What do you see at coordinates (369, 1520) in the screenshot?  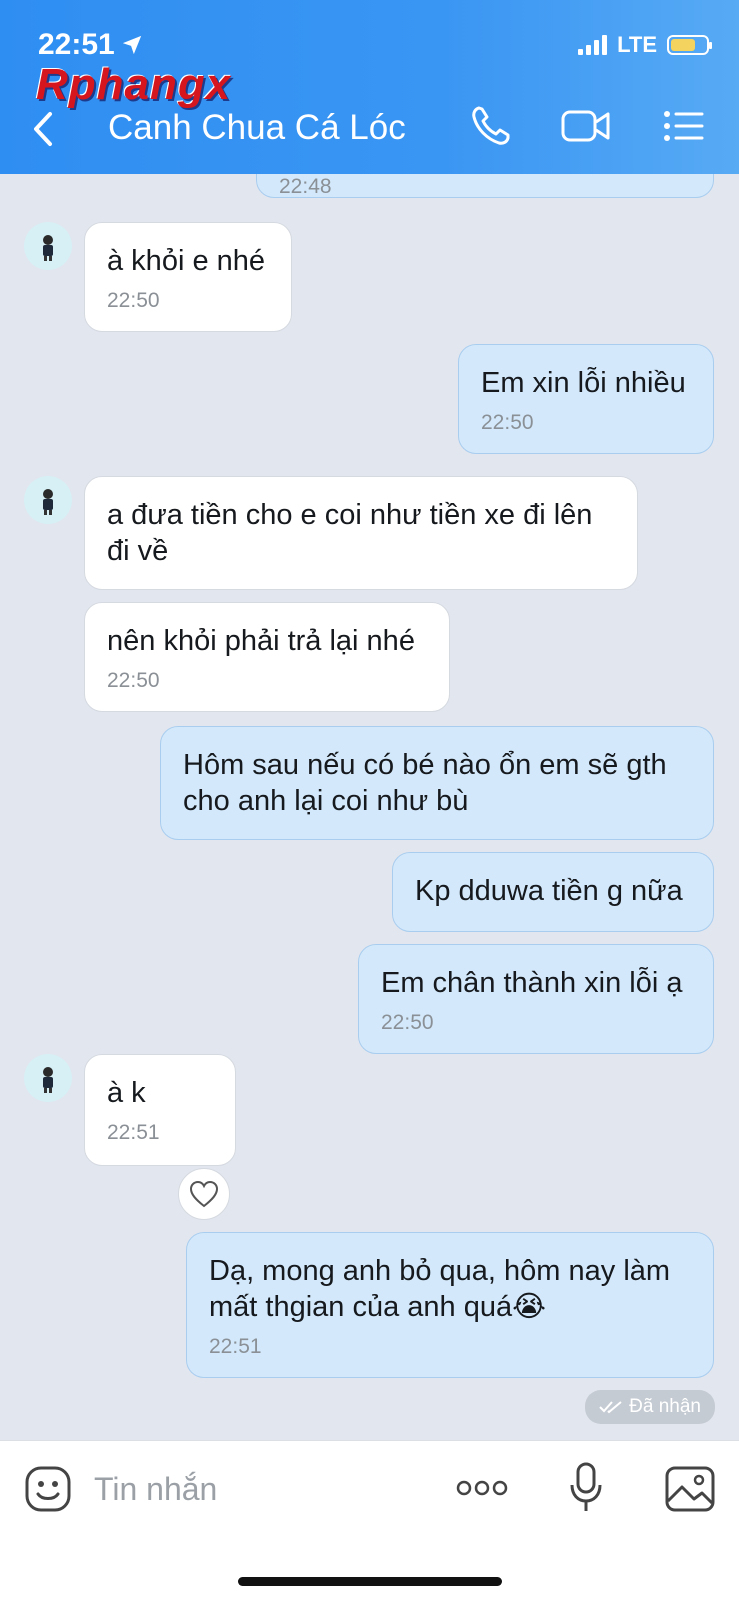 I see `composer-bar: Tin nhắn` at bounding box center [369, 1520].